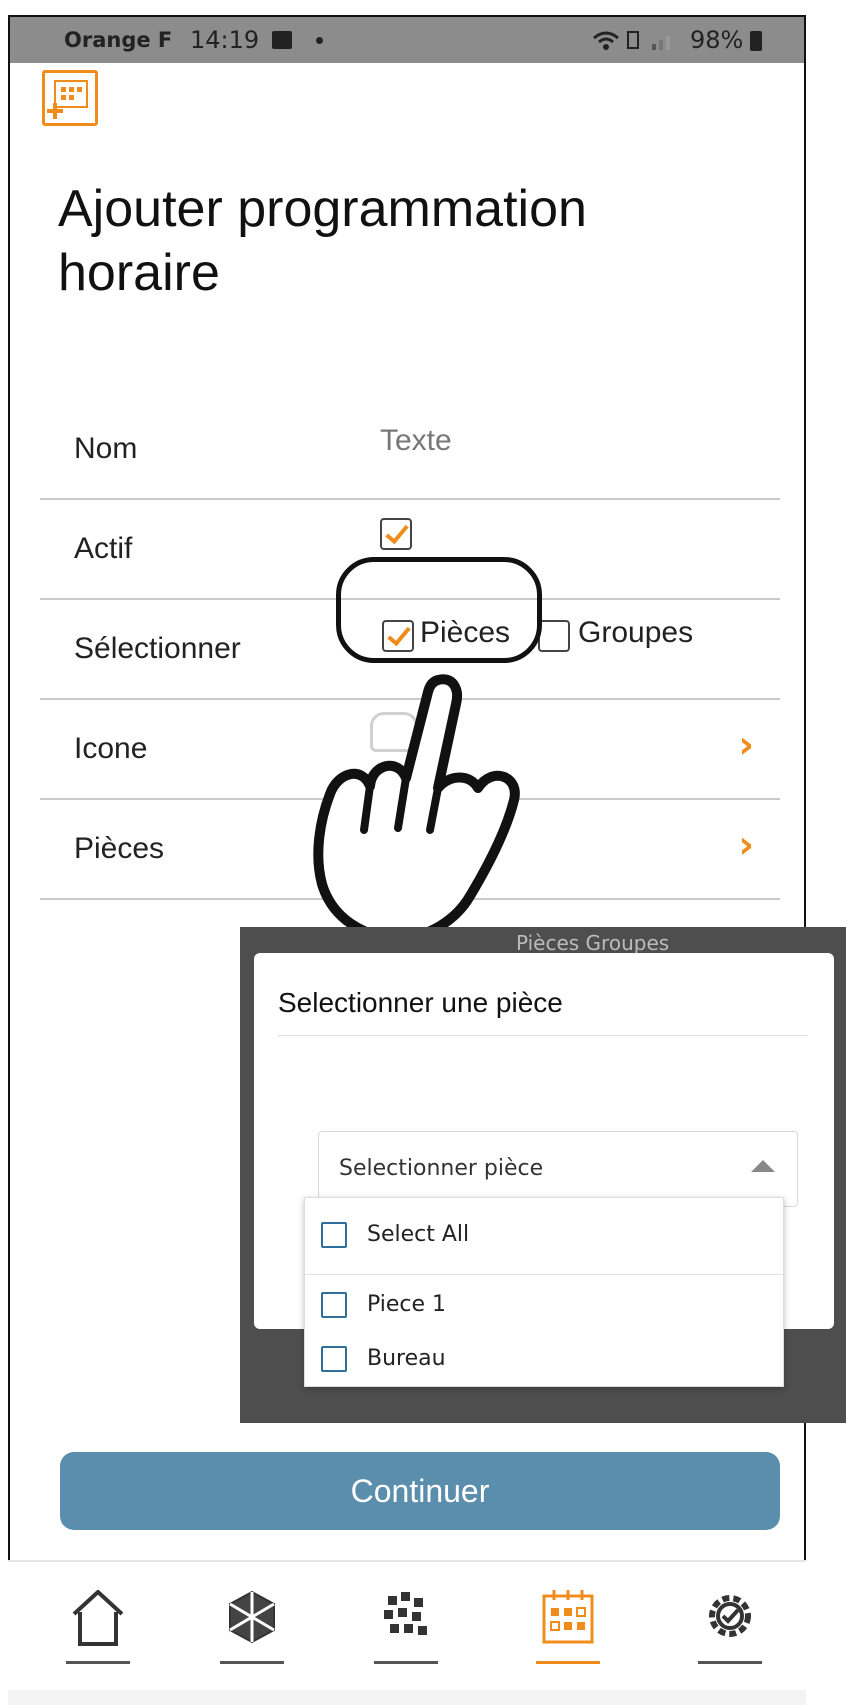 Image resolution: width=846 pixels, height=1705 pixels. I want to click on groupes-option-label: Groupes, so click(635, 633).